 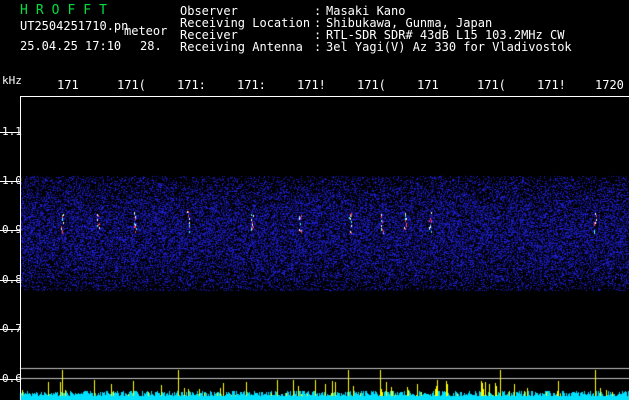 What do you see at coordinates (151, 46) in the screenshot?
I see `capture-extra: 28.` at bounding box center [151, 46].